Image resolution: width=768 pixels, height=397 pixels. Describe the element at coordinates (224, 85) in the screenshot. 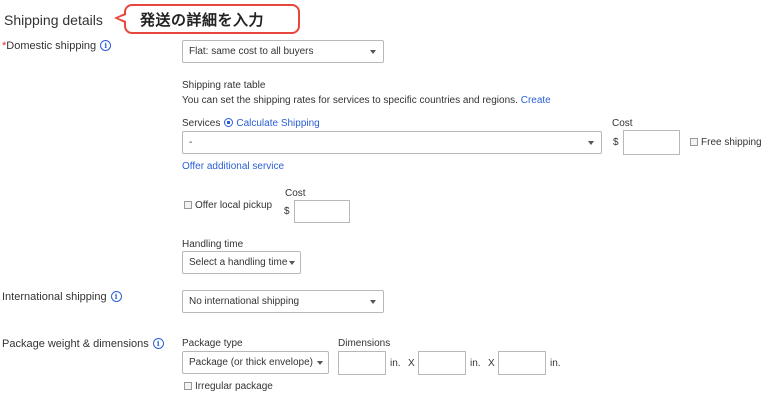

I see `rate-table-title: Shipping rate table` at that location.